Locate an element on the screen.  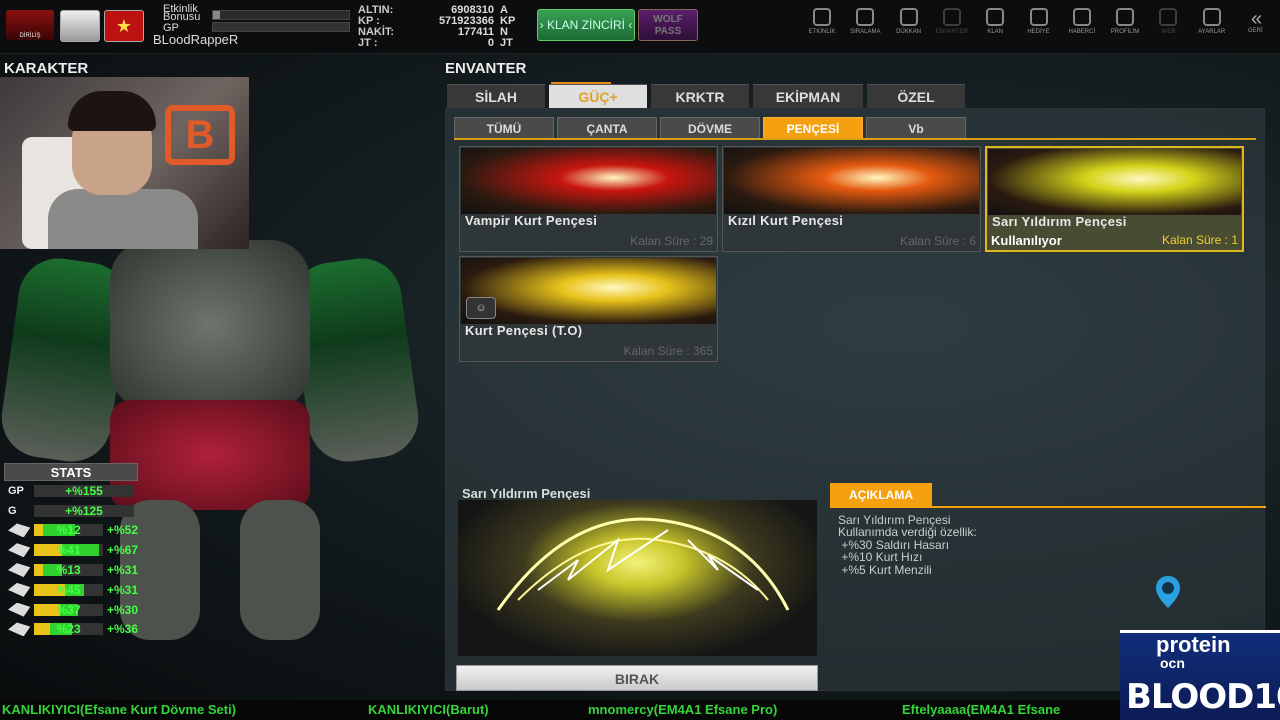
subtab-0: TÜMÜ is located at coordinates (504, 128).